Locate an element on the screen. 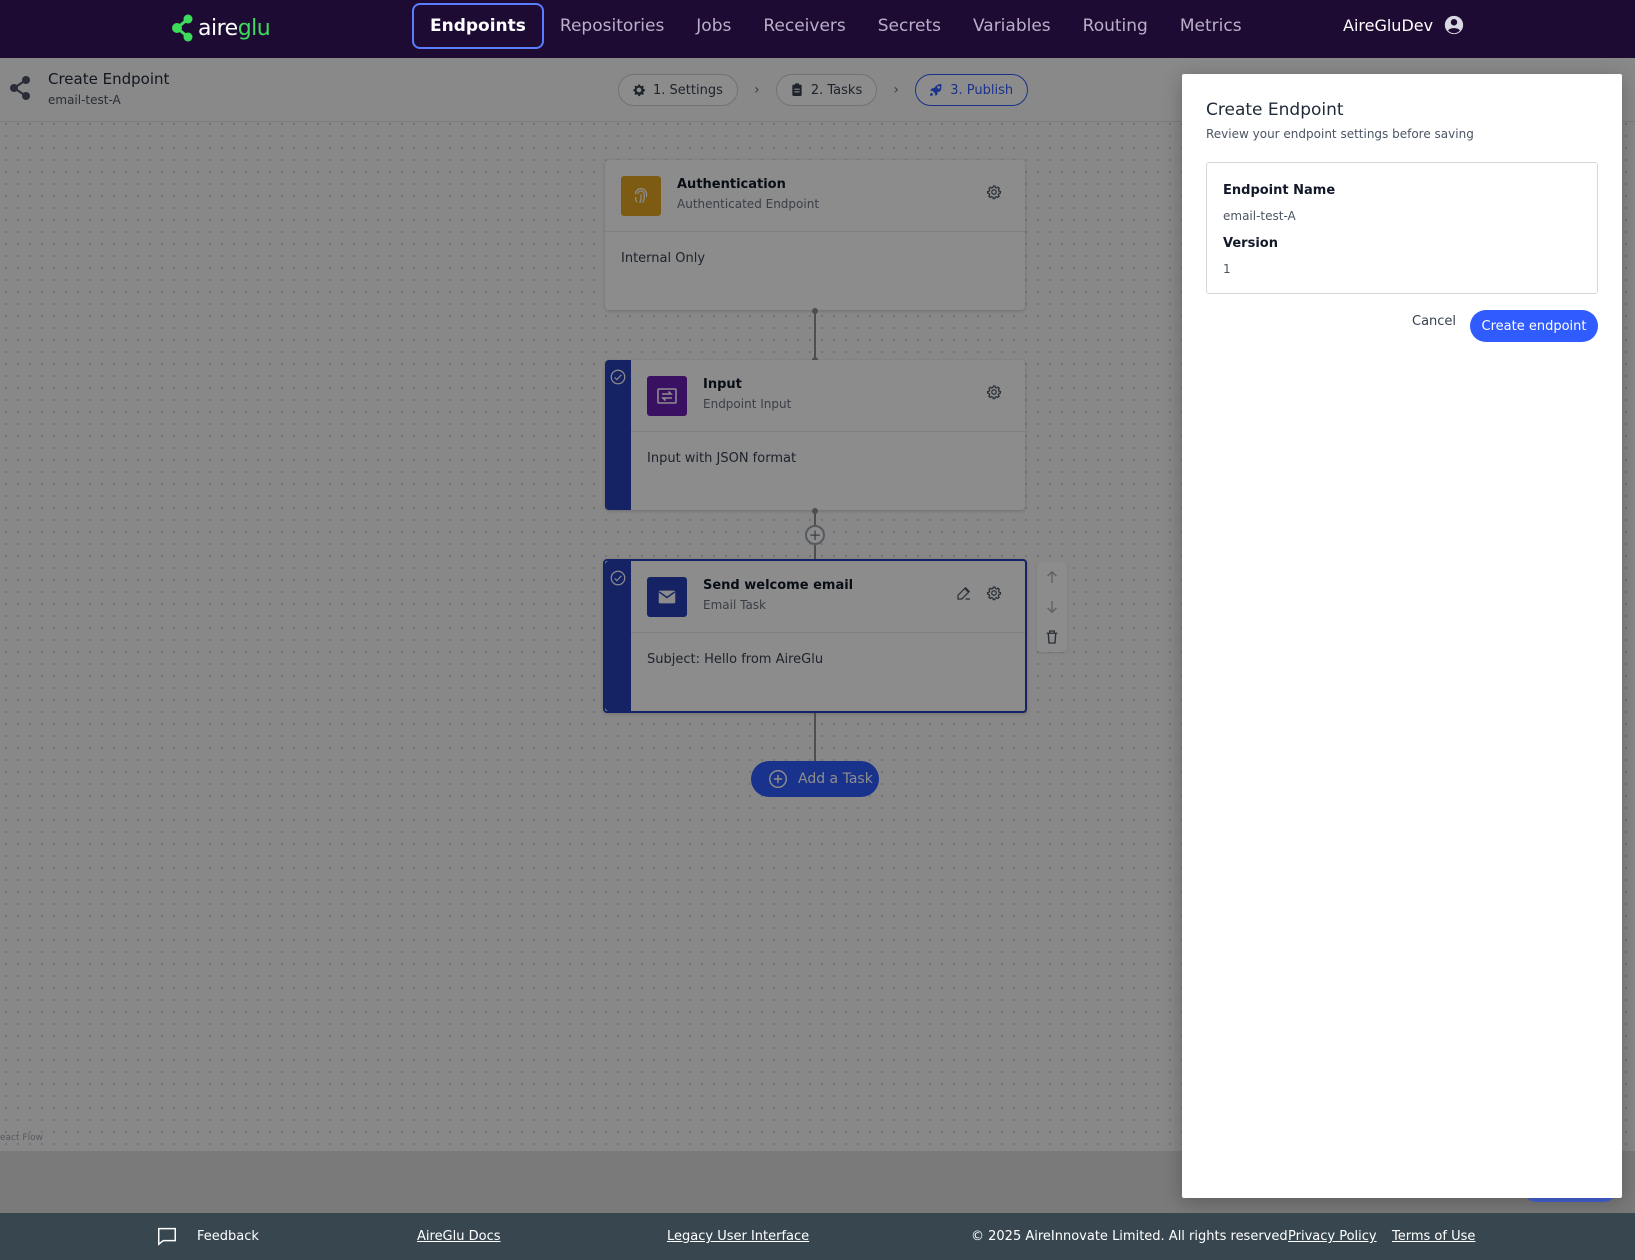  nav-tab-repositories: Repositories is located at coordinates (612, 26).